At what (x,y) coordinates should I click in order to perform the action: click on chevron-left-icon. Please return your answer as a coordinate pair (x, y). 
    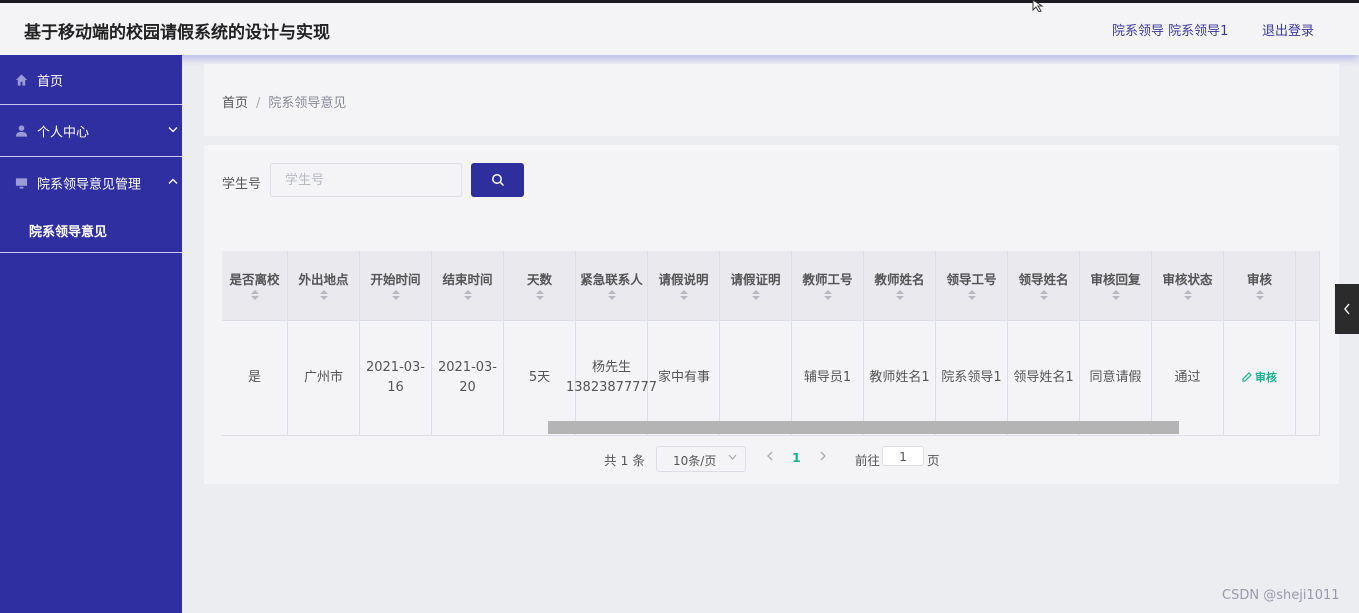
    Looking at the image, I should click on (1347, 309).